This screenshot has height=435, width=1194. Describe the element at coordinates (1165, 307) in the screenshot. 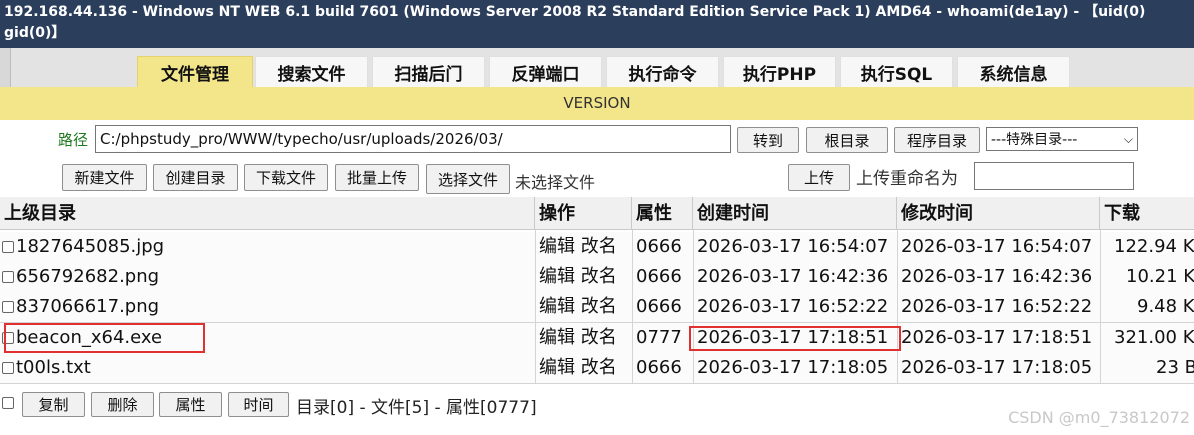

I see `row-size: 9.48 K` at that location.